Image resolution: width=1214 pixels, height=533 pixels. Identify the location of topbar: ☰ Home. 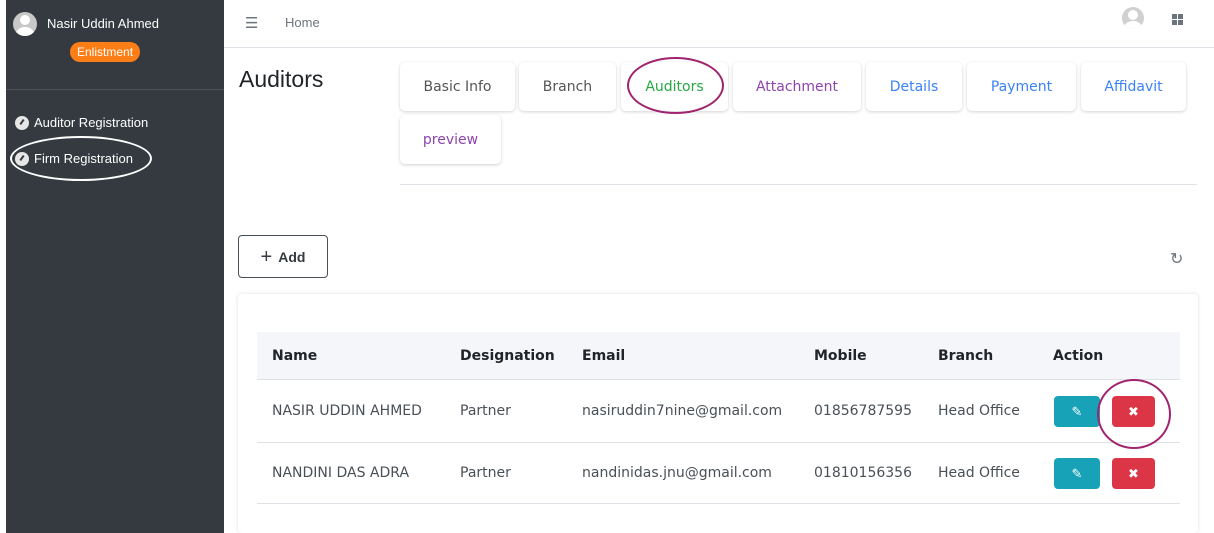
(719, 24).